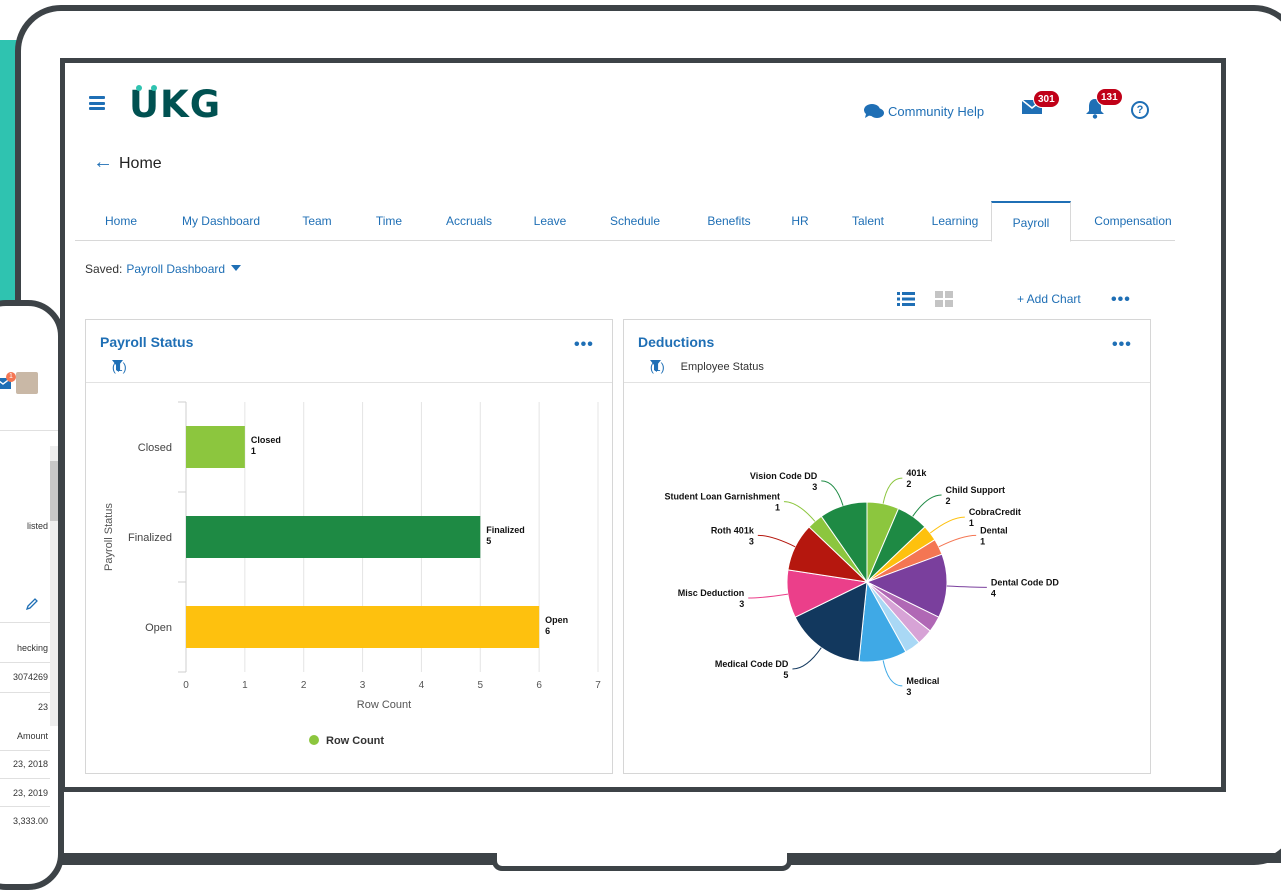 The height and width of the screenshot is (891, 1281). Describe the element at coordinates (103, 162) in the screenshot. I see `back-arrow-icon: ←` at that location.